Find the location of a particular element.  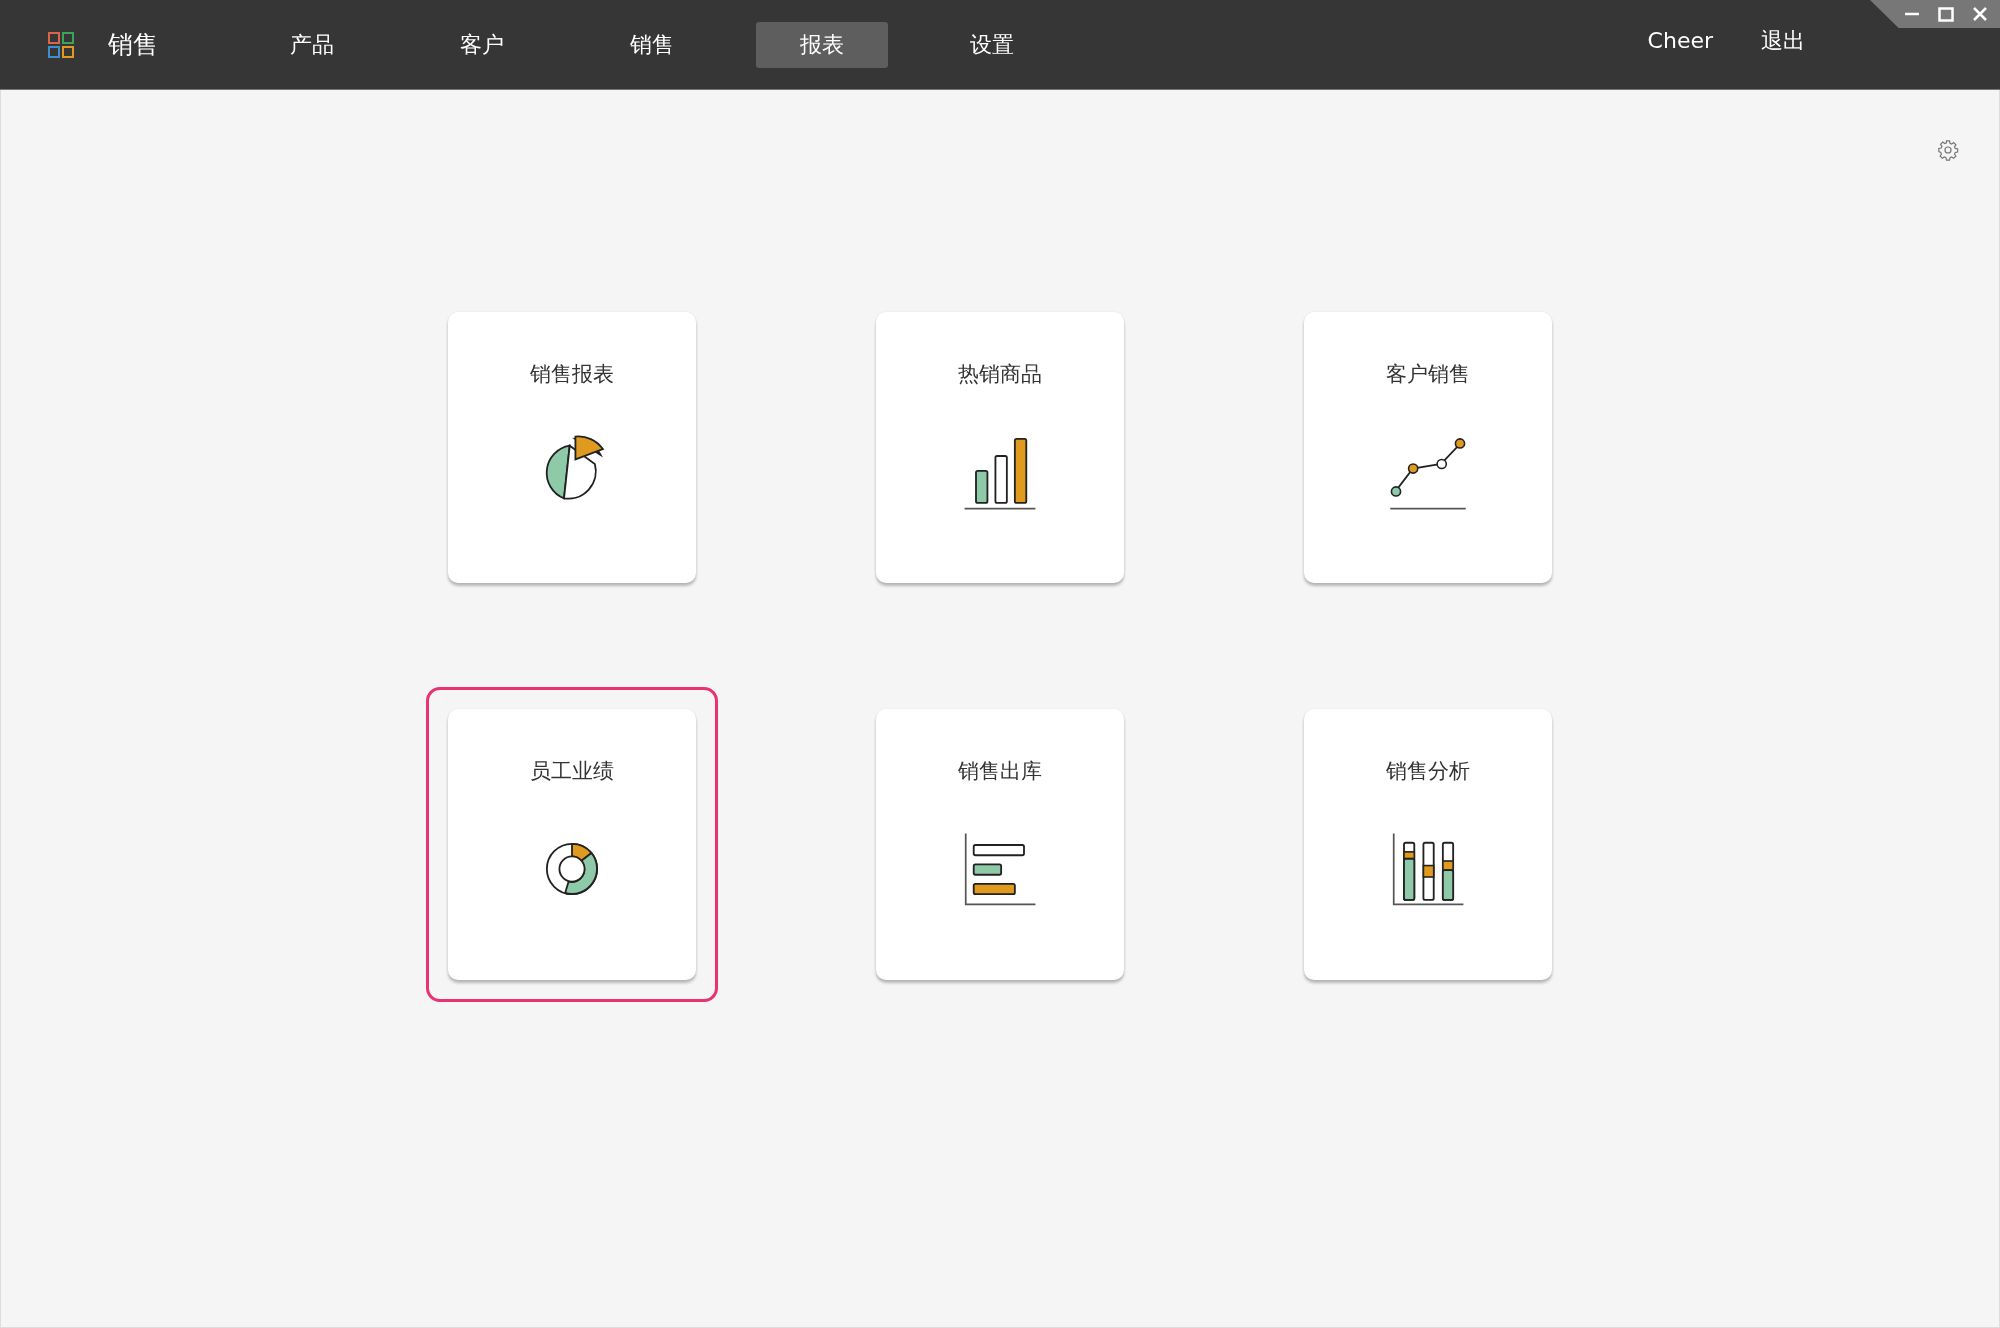

settings-icon is located at coordinates (1948, 150).